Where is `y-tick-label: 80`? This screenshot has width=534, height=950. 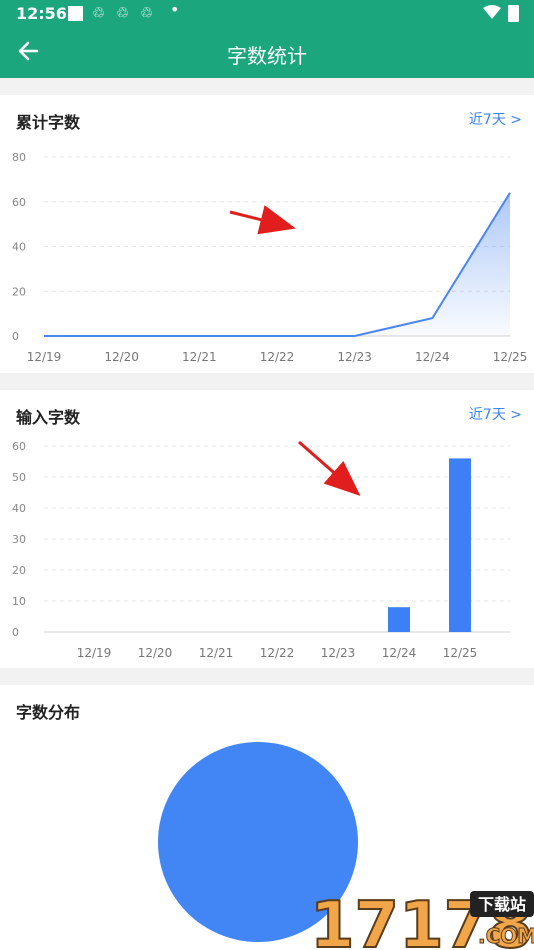 y-tick-label: 80 is located at coordinates (19, 157).